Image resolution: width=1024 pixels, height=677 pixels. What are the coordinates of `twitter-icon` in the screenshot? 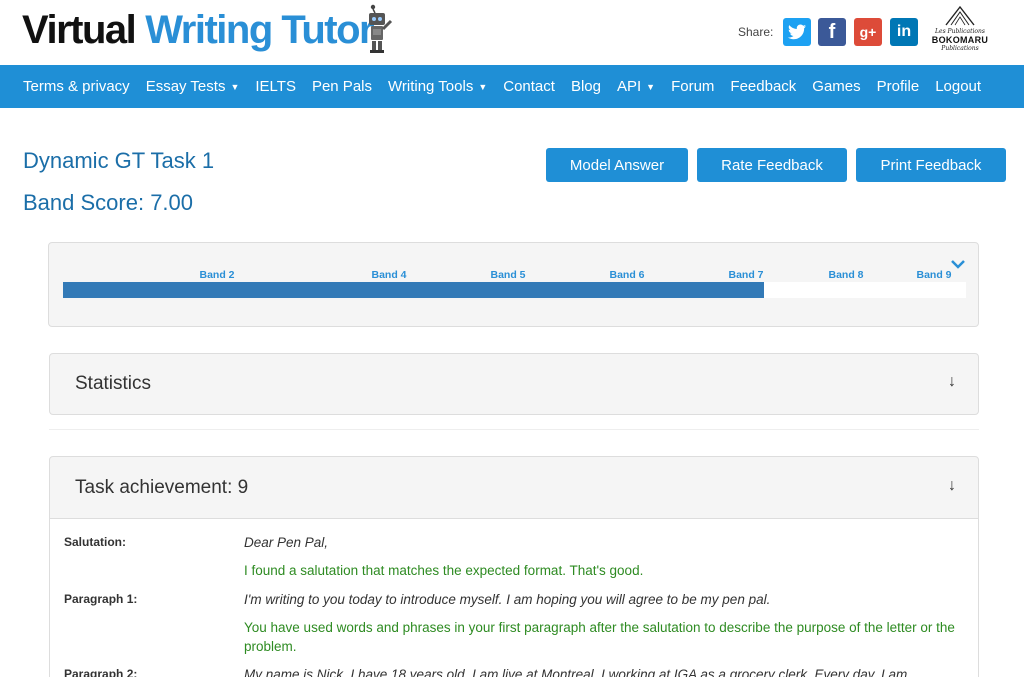 It's located at (797, 32).